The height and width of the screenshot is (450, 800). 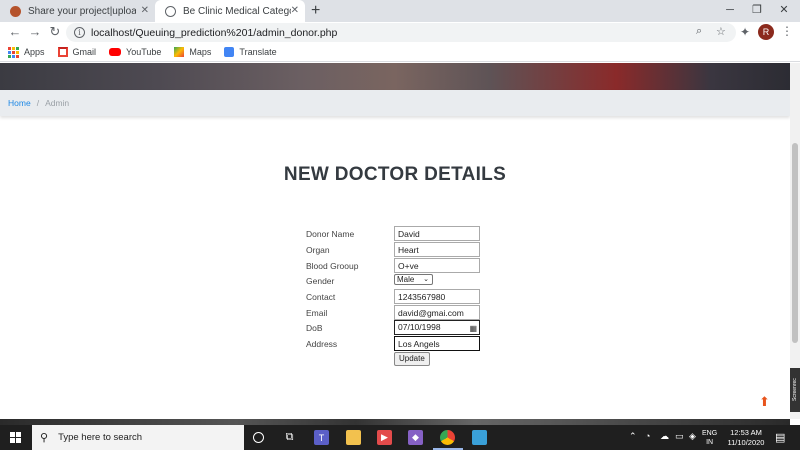 What do you see at coordinates (321, 437) in the screenshot?
I see `teams-icon: T` at bounding box center [321, 437].